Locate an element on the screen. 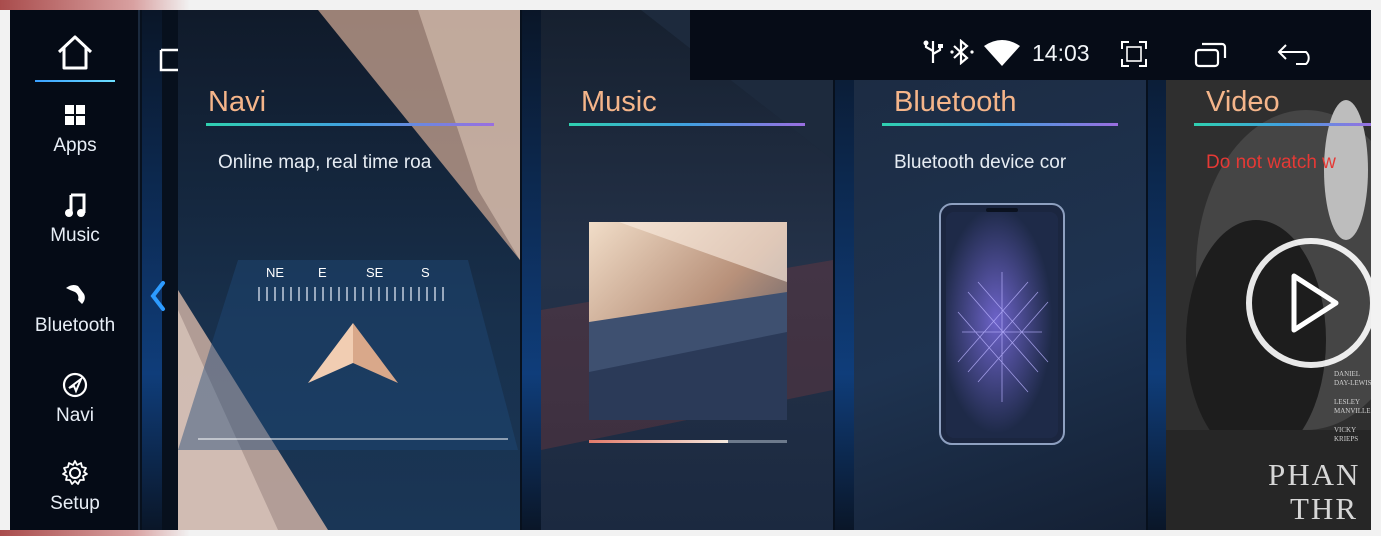 The image size is (1381, 536). bluetooth-icon is located at coordinates (962, 52).